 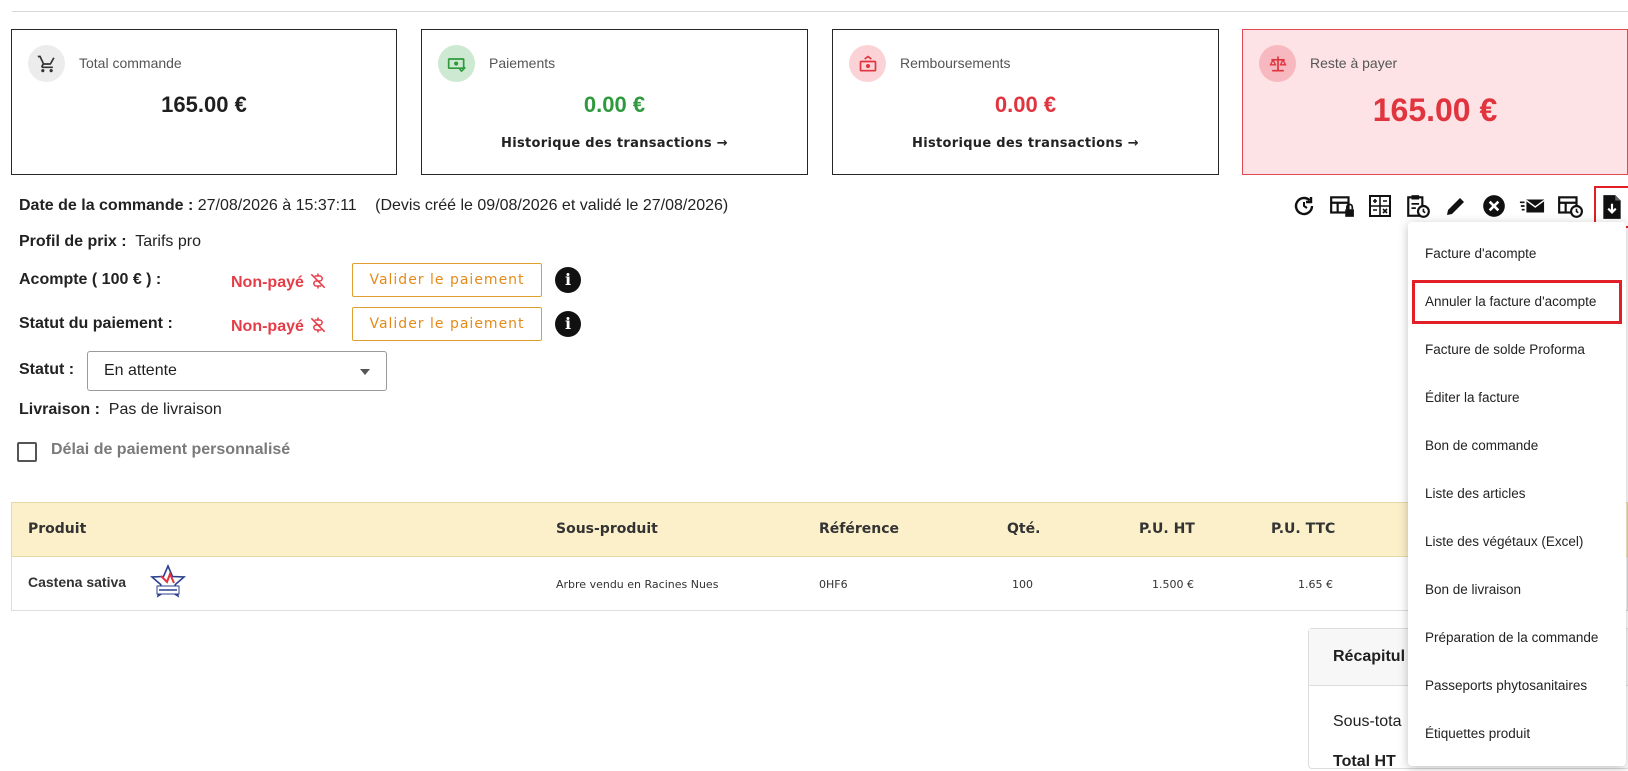 I want to click on price-profile-value: Tarifs pro, so click(x=168, y=241).